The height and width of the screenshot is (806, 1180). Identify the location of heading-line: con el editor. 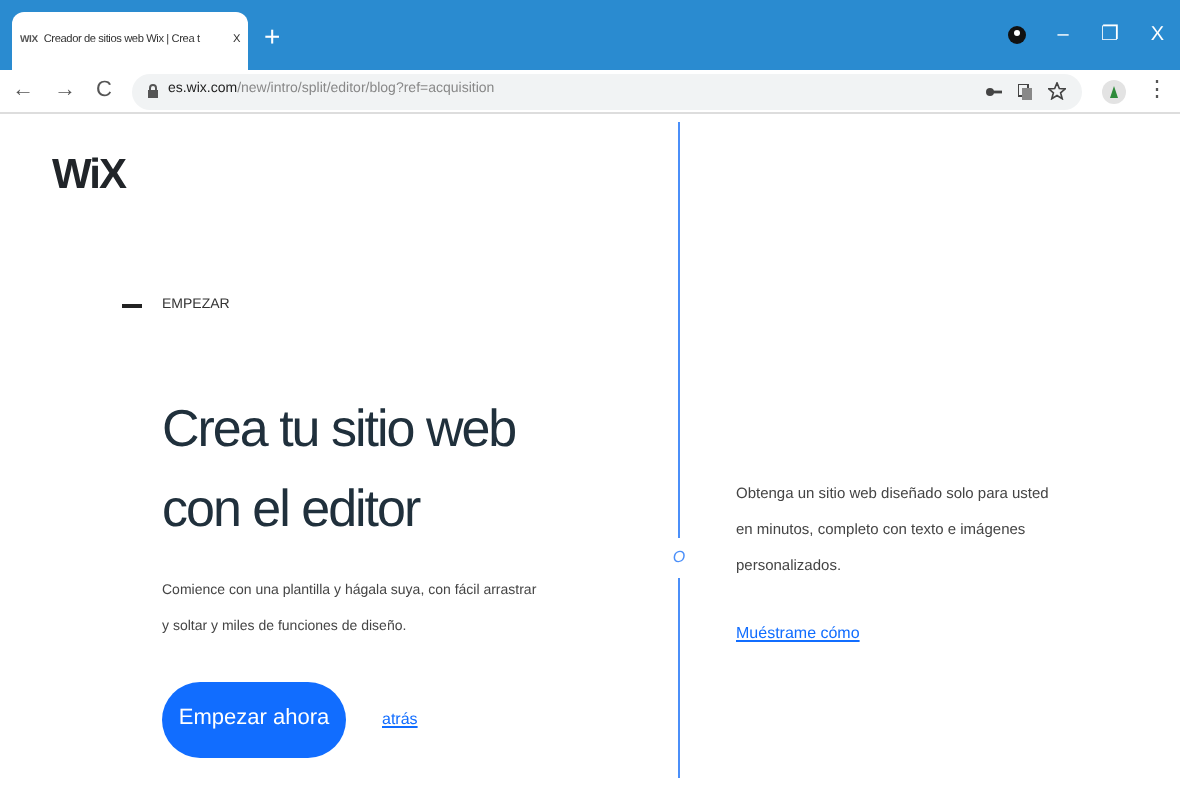
(291, 508).